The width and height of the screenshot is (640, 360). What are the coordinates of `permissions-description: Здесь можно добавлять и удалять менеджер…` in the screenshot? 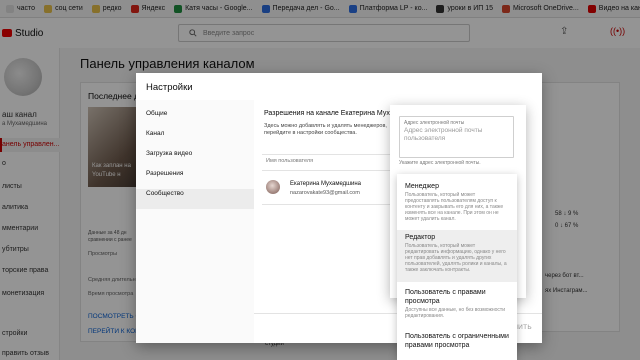 It's located at (325, 129).